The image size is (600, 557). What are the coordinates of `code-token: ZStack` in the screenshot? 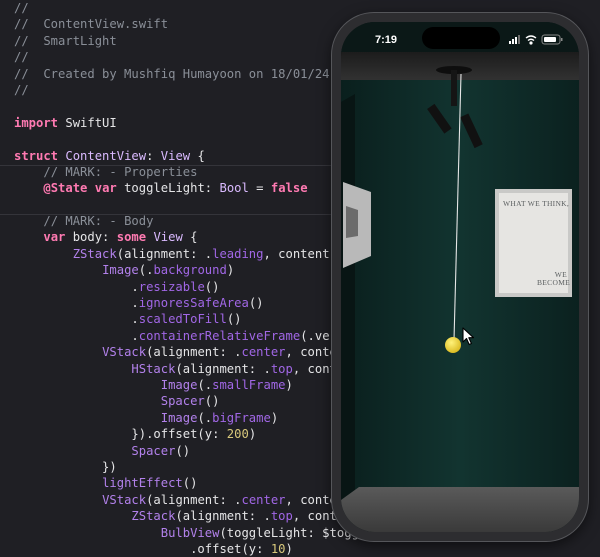 It's located at (153, 516).